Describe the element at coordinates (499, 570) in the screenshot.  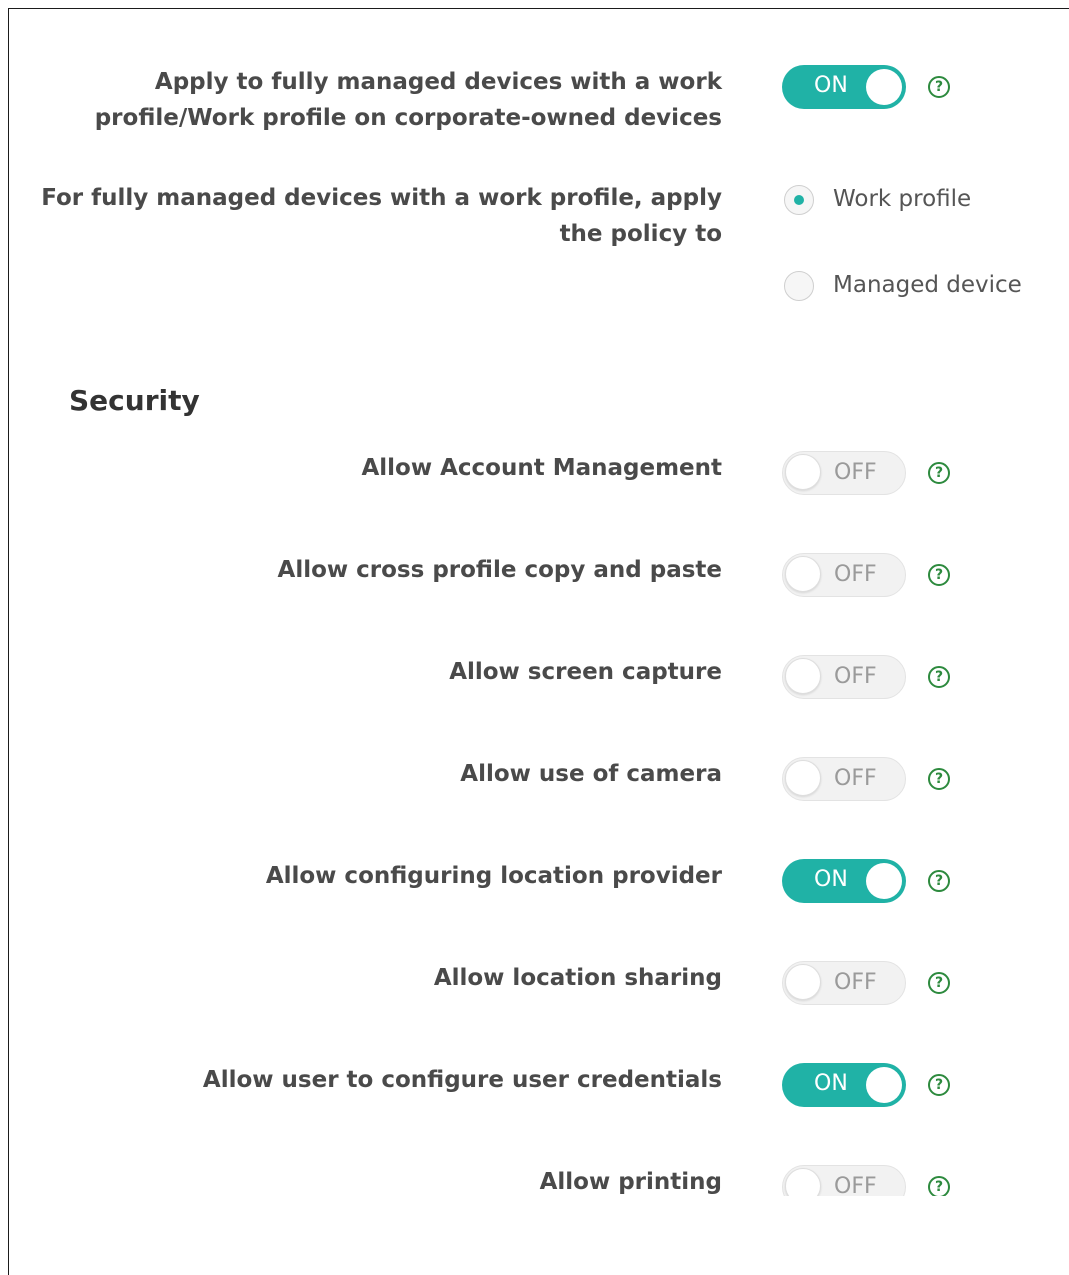
I see `setting-label: Allow cross profile copy and paste` at that location.